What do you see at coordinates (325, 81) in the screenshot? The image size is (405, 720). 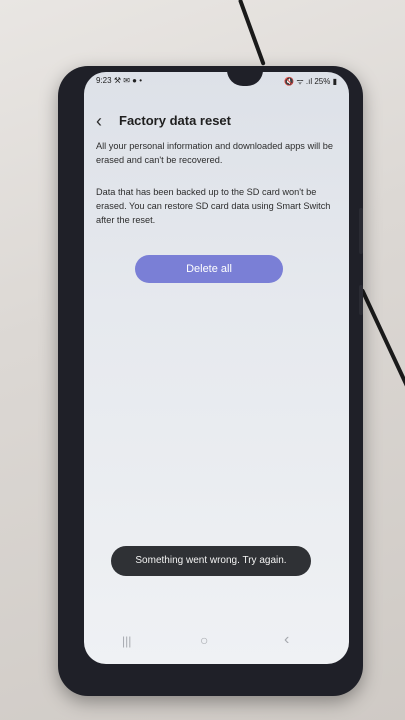 I see `battery-indicator: 25% ▮` at bounding box center [325, 81].